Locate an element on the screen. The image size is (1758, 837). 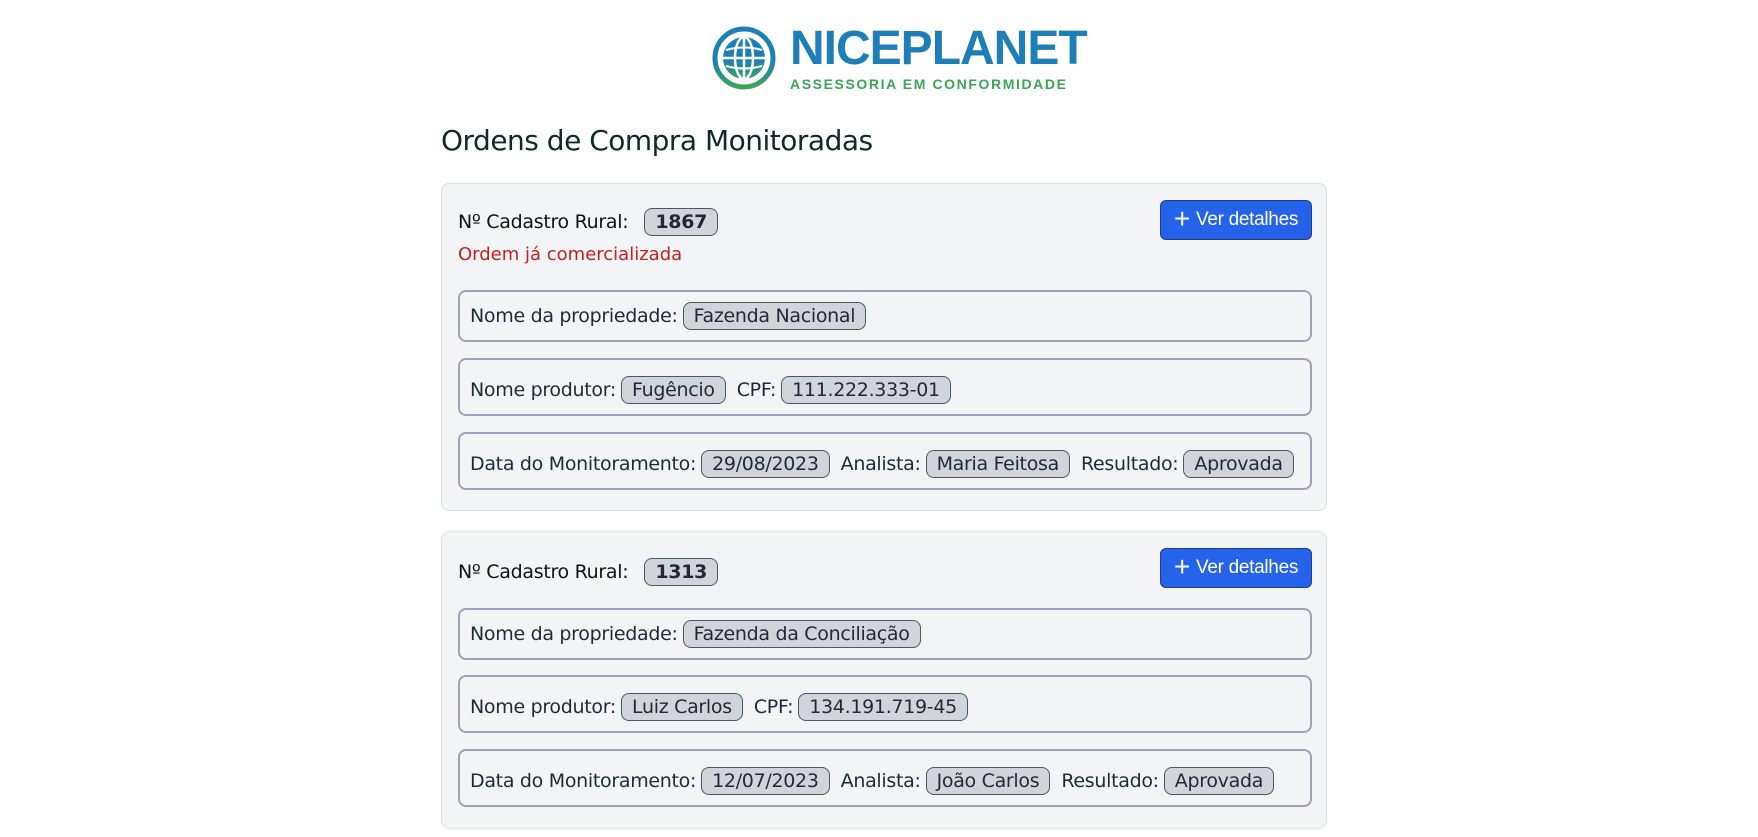
cadastro-header: Nº Cadastro Rural: 1867 is located at coordinates (588, 222).